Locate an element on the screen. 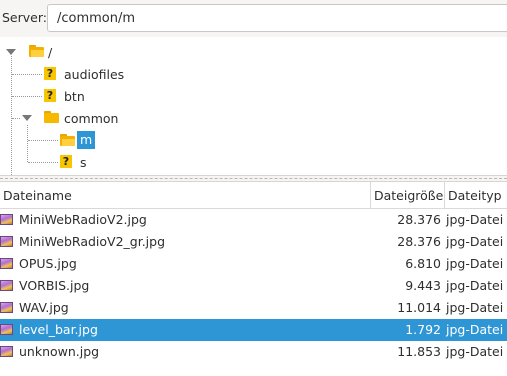 The image size is (507, 376). file-name: OPUS.jpg is located at coordinates (48, 263).